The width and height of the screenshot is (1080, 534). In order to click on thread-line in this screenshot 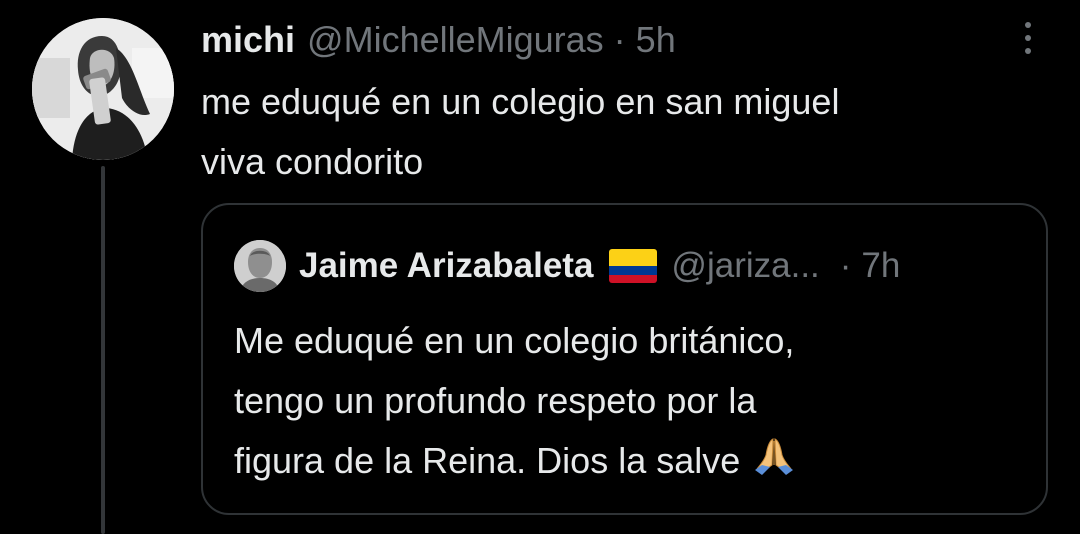, I will do `click(103, 350)`.